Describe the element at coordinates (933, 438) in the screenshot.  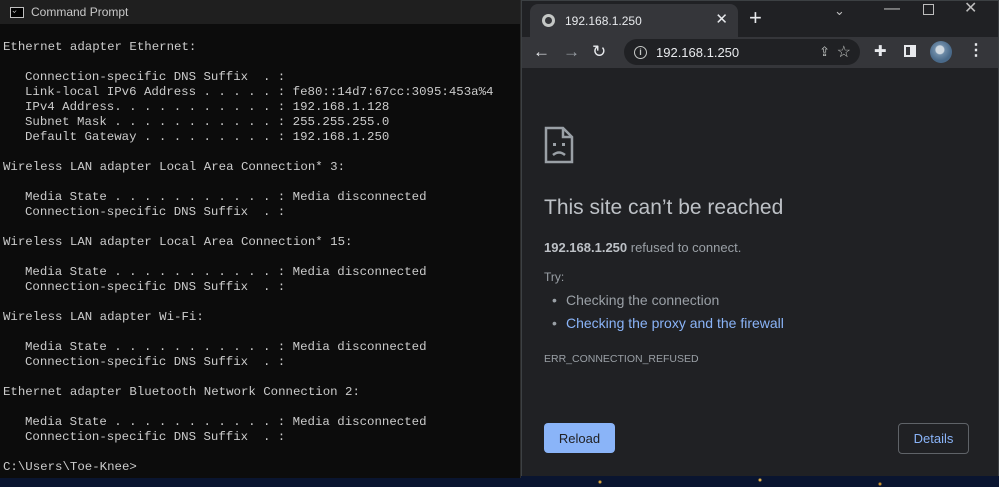
I see `details-button: Details` at that location.